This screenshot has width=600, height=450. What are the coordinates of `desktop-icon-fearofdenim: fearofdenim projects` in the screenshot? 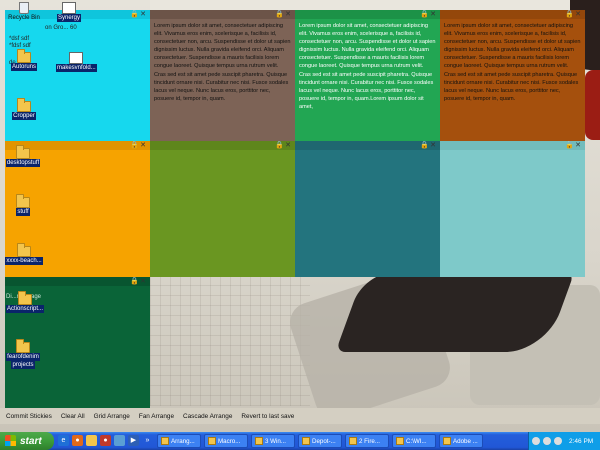 It's located at (23, 354).